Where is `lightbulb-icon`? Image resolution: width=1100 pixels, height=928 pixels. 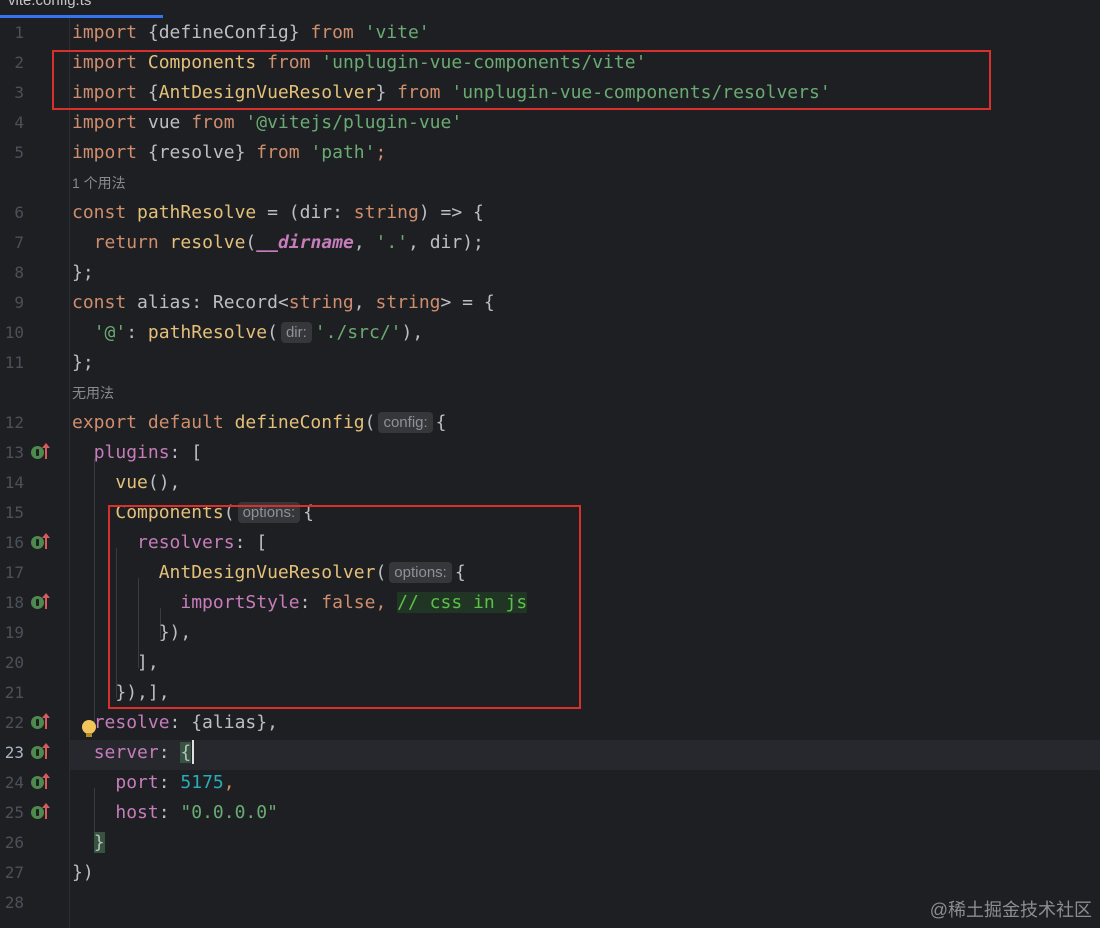 lightbulb-icon is located at coordinates (89, 728).